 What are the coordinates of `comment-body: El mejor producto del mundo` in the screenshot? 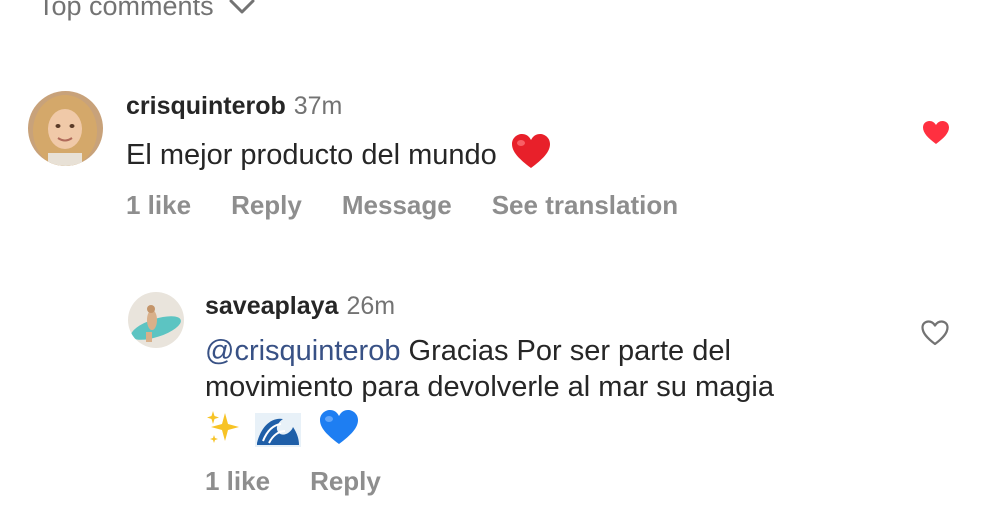 It's located at (311, 155).